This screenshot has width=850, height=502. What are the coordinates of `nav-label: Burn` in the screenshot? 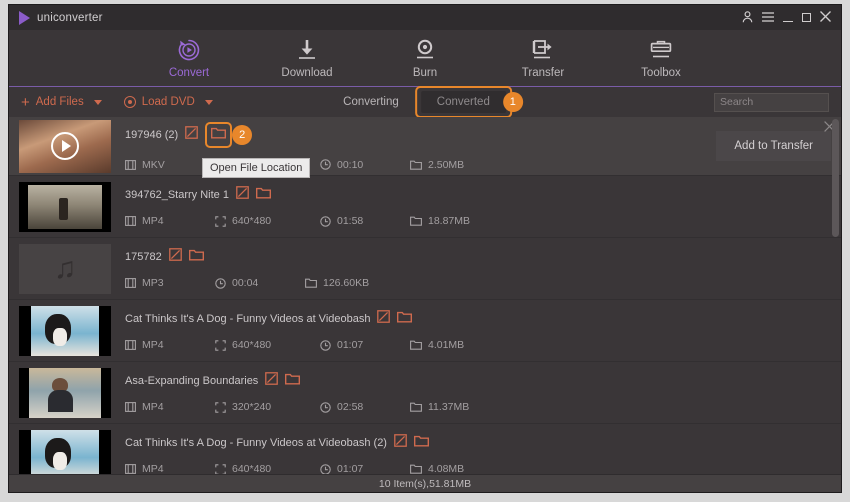 It's located at (425, 73).